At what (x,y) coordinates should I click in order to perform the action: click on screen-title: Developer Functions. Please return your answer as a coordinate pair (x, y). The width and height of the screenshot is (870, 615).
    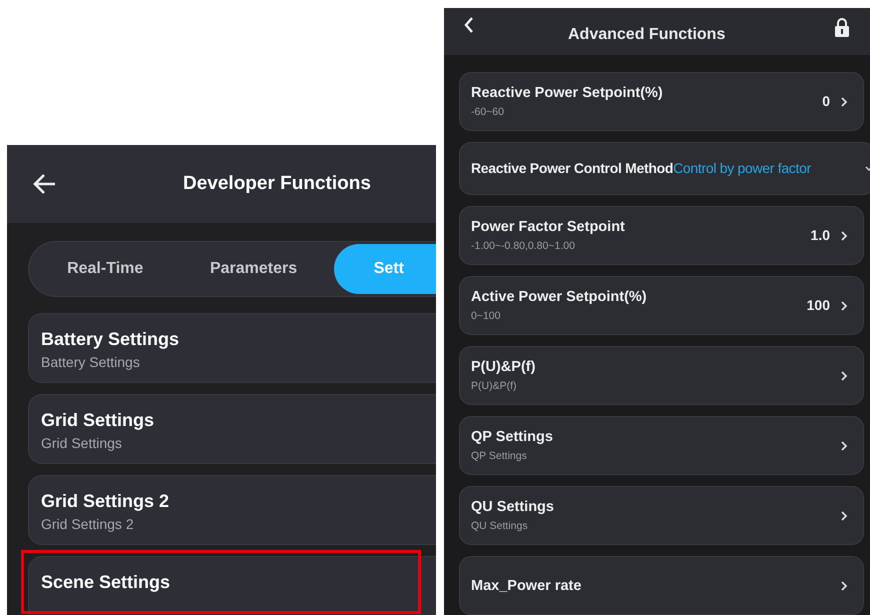
    Looking at the image, I should click on (277, 184).